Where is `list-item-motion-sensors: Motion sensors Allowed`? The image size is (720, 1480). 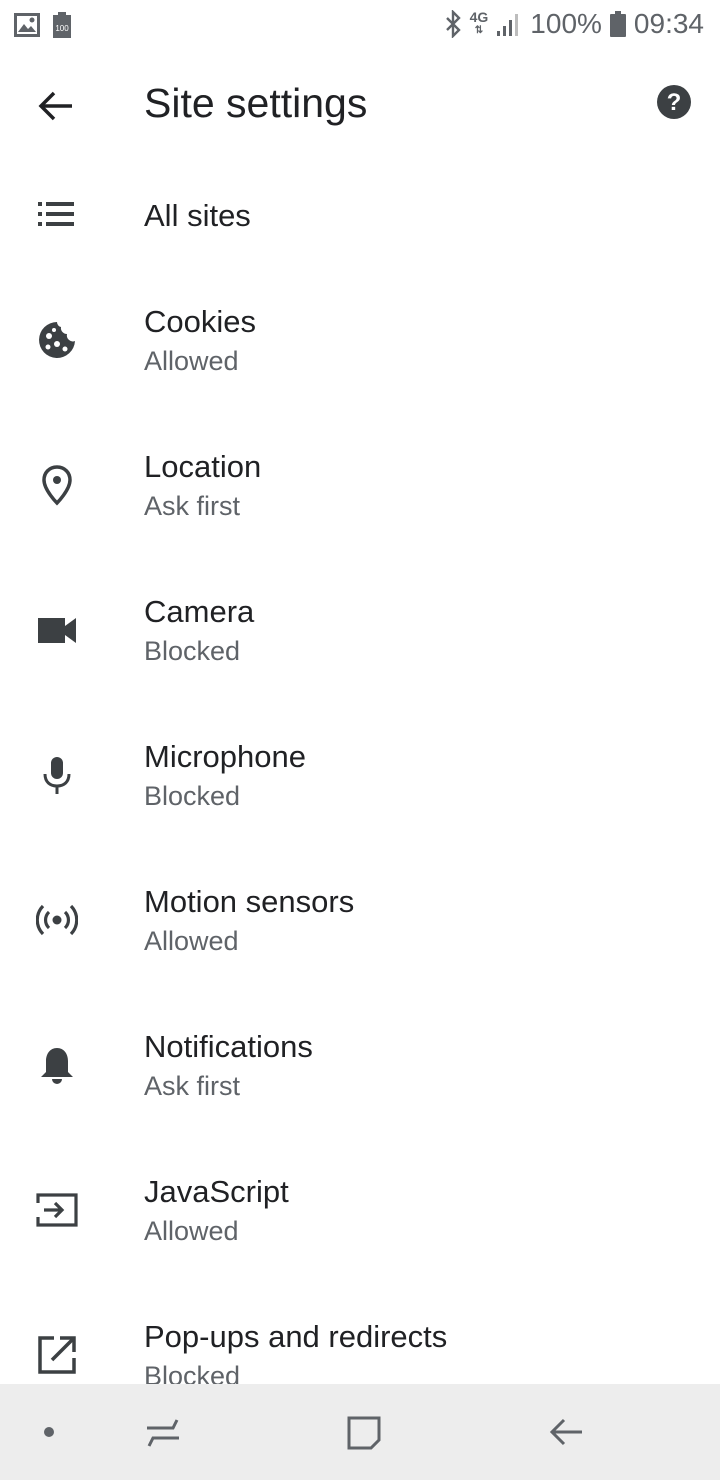
list-item-motion-sensors: Motion sensors Allowed is located at coordinates (360, 920).